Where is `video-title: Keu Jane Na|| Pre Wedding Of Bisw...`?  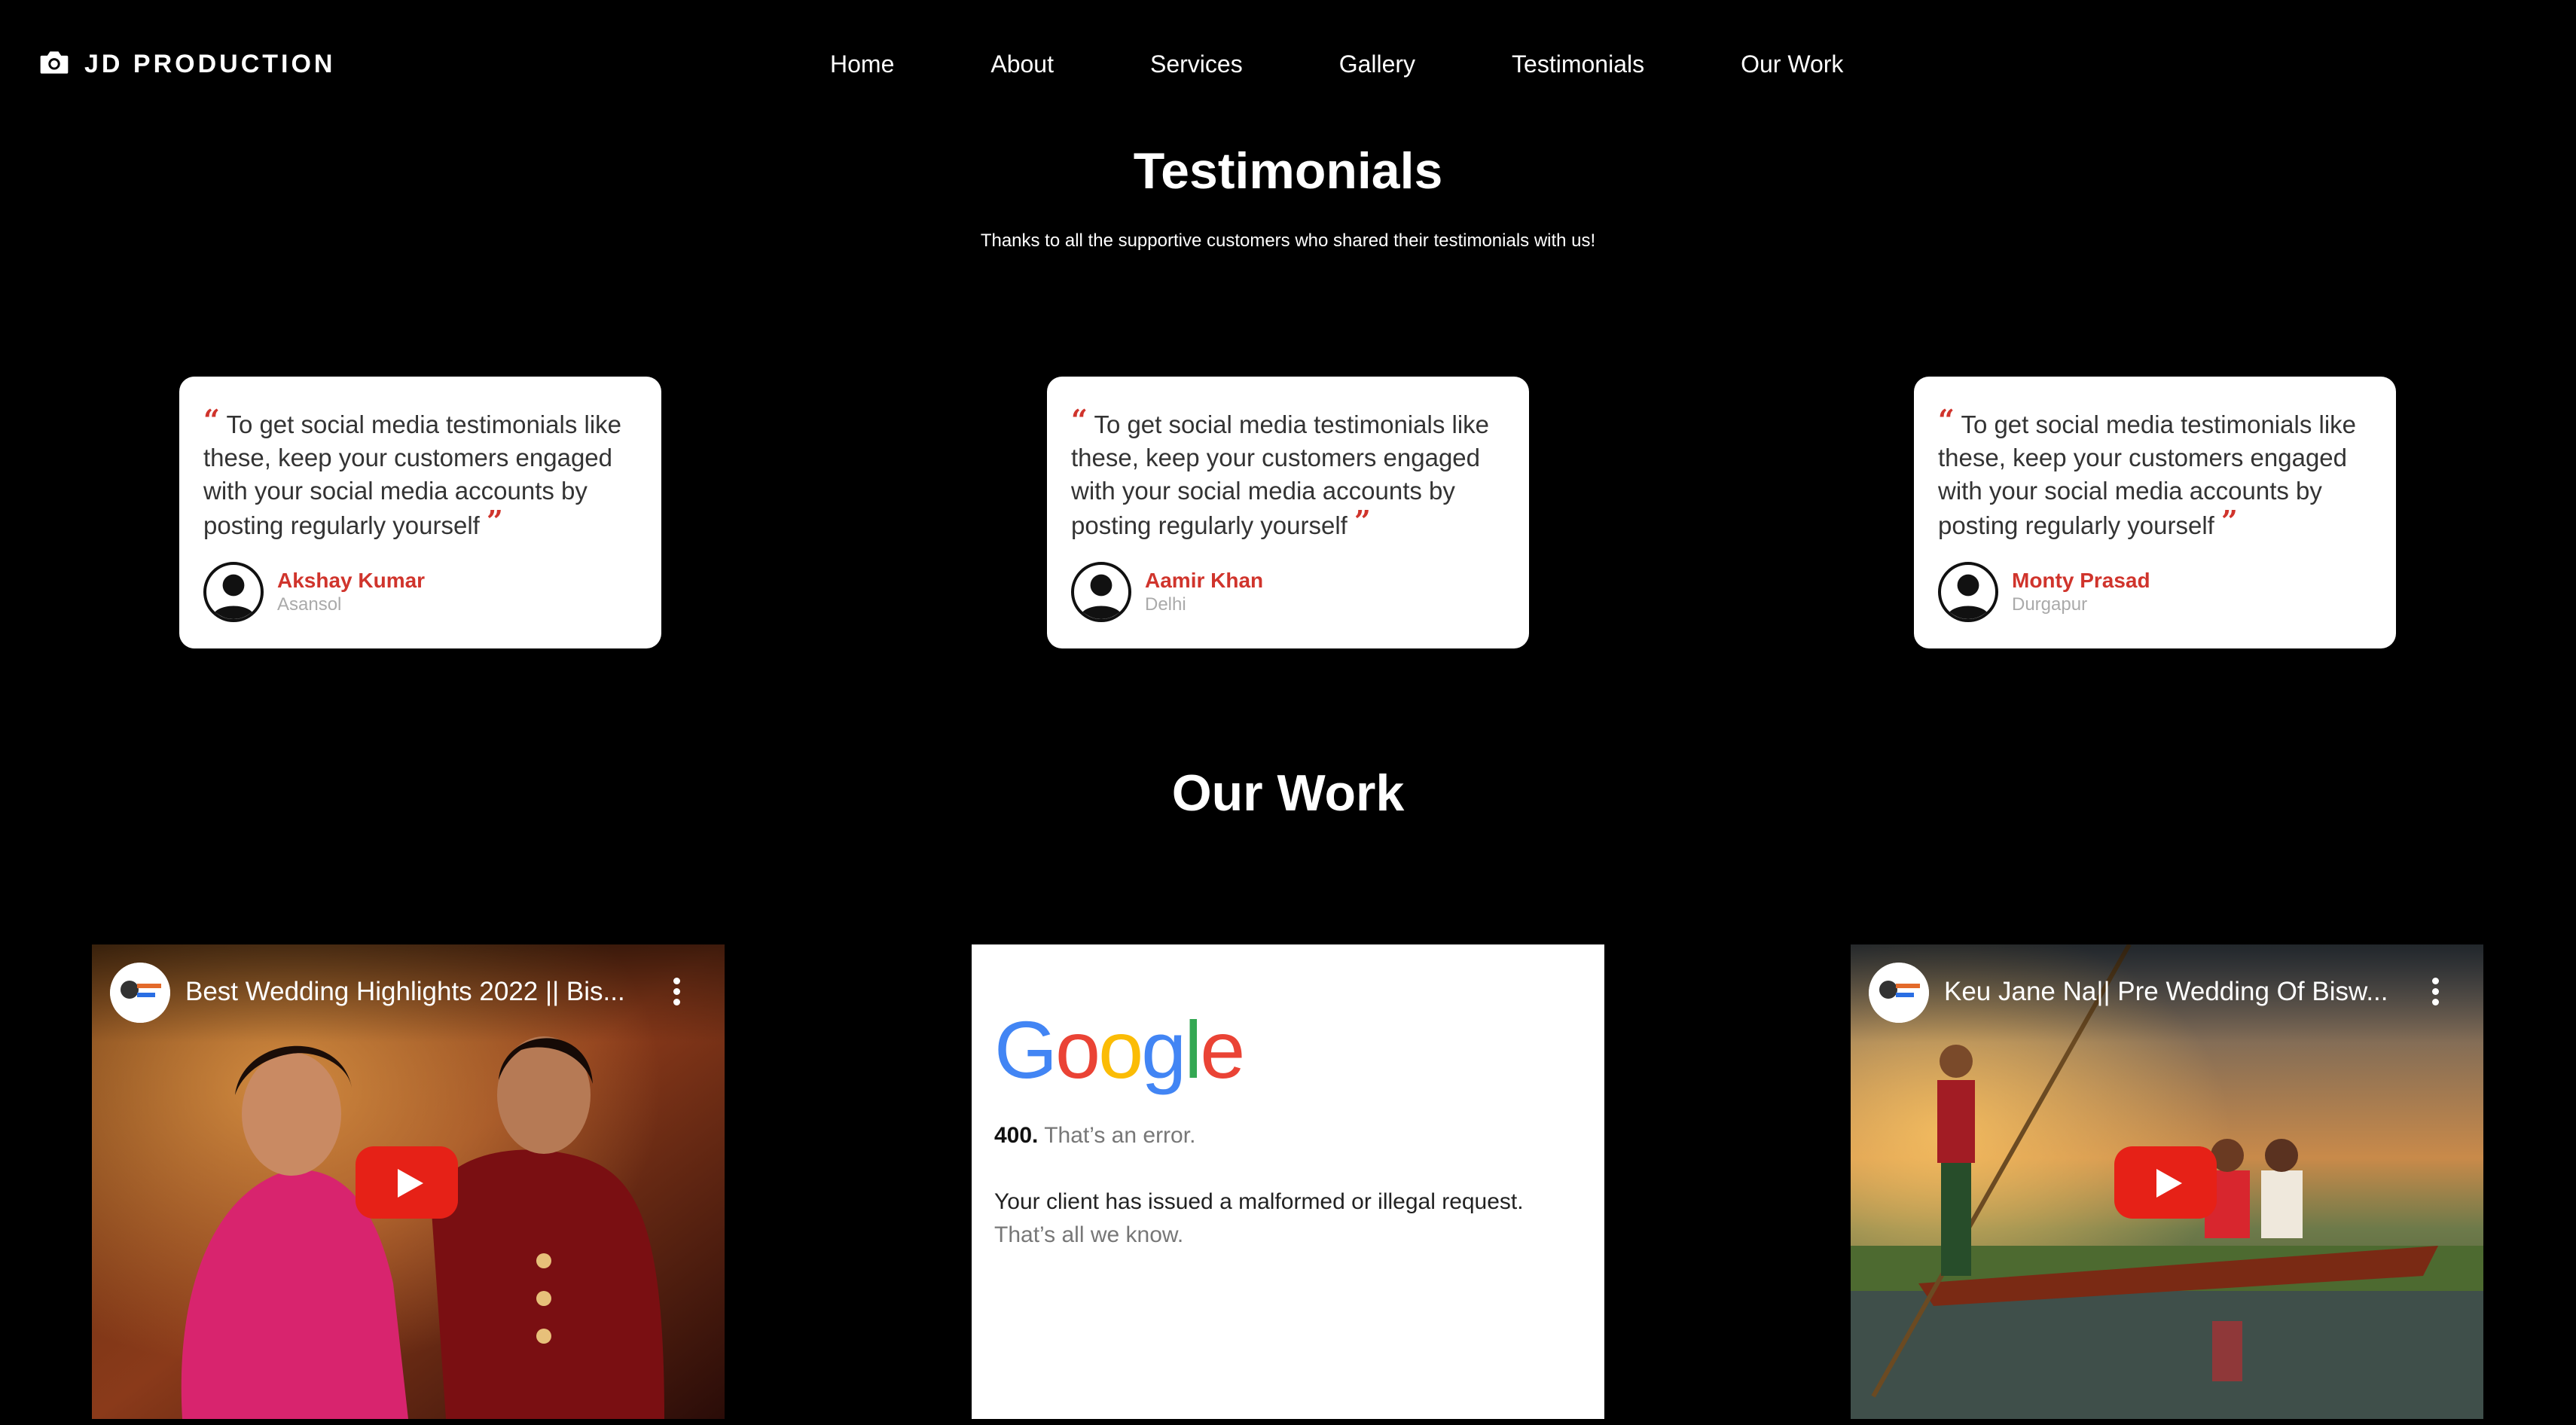 video-title: Keu Jane Na|| Pre Wedding Of Bisw... is located at coordinates (2178, 992).